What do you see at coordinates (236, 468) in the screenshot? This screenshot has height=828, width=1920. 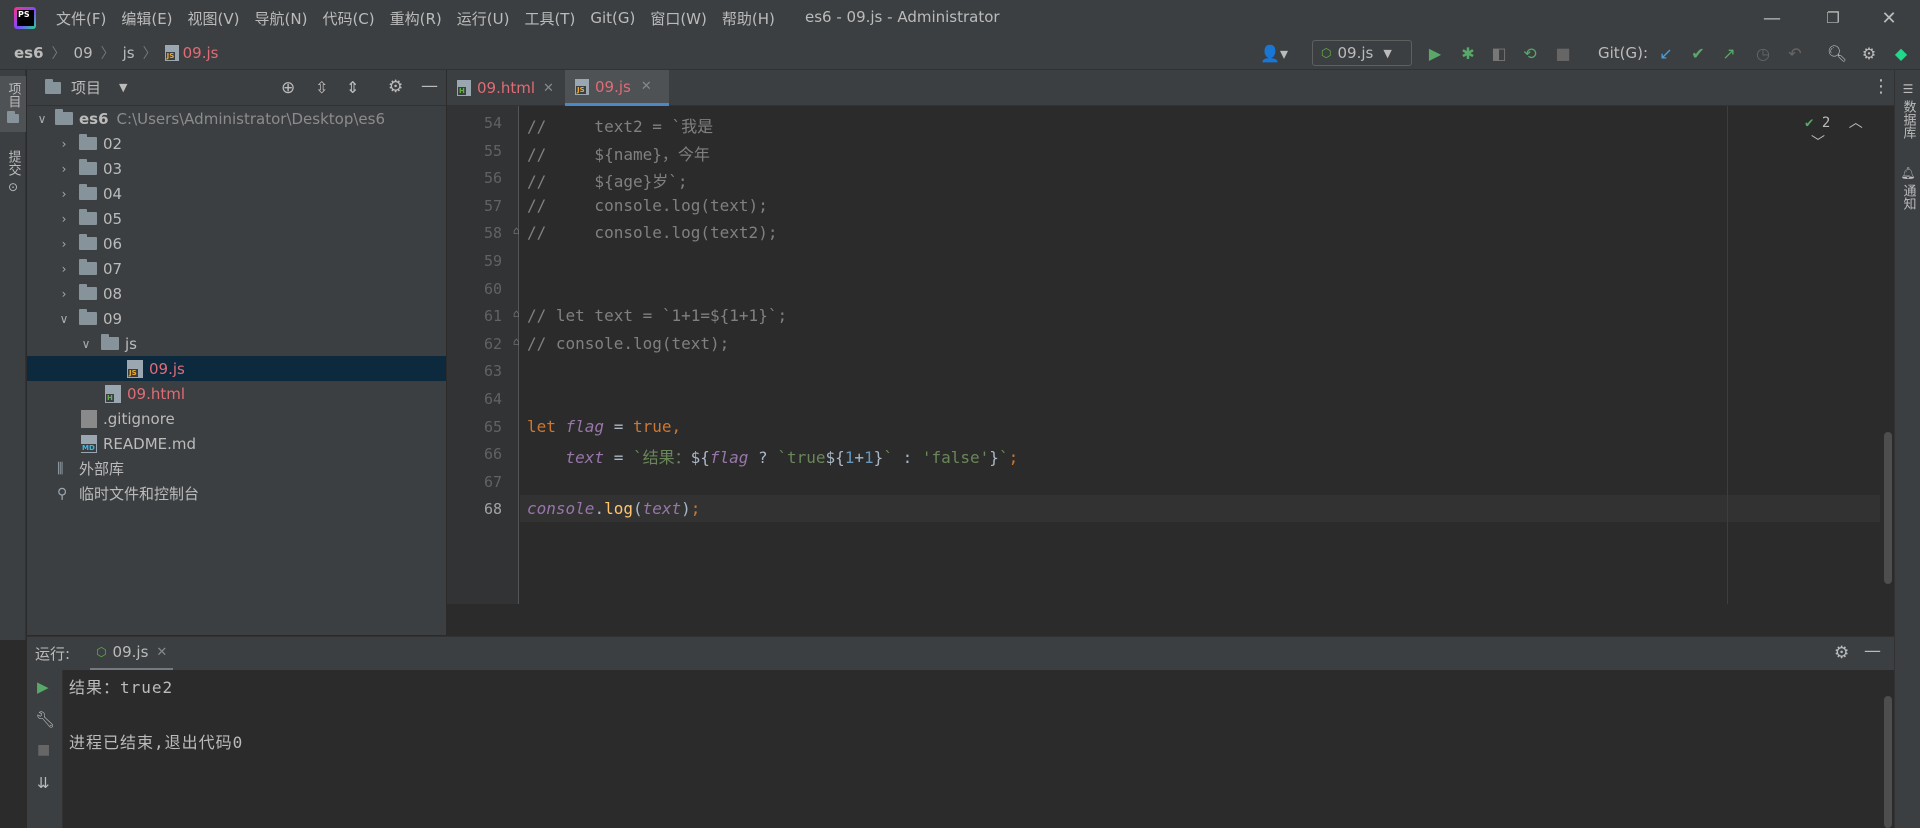 I see `tree-external-libraries: ⫼ 外部库` at bounding box center [236, 468].